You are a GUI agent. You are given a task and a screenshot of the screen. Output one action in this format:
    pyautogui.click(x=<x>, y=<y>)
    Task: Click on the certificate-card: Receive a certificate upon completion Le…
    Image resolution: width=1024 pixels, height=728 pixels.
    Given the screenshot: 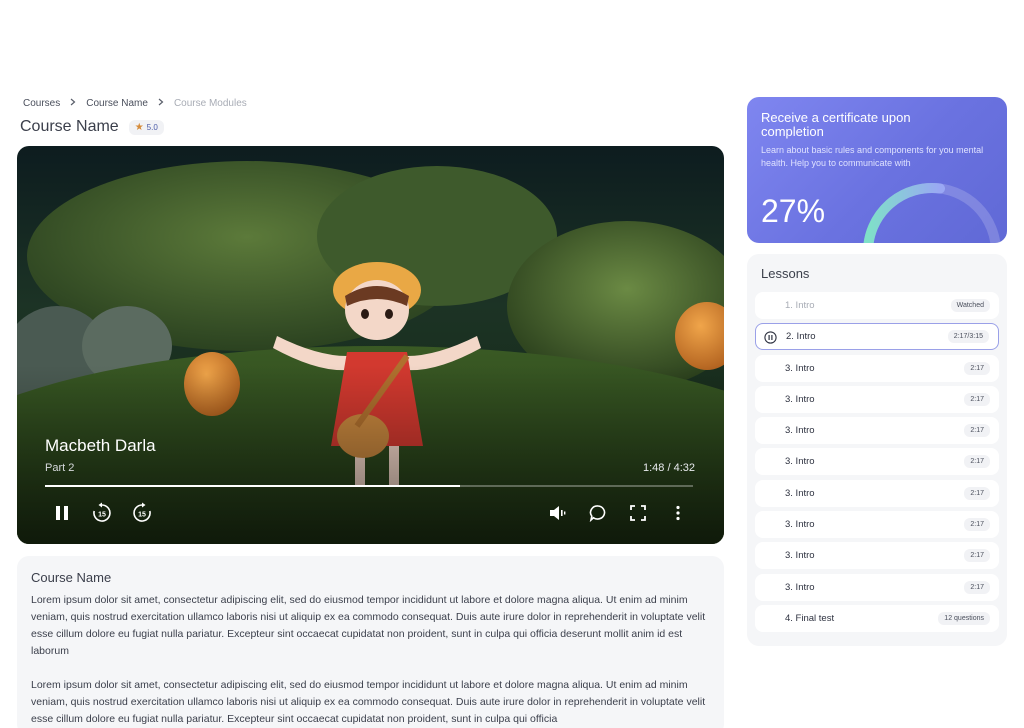 What is the action you would take?
    pyautogui.click(x=877, y=170)
    